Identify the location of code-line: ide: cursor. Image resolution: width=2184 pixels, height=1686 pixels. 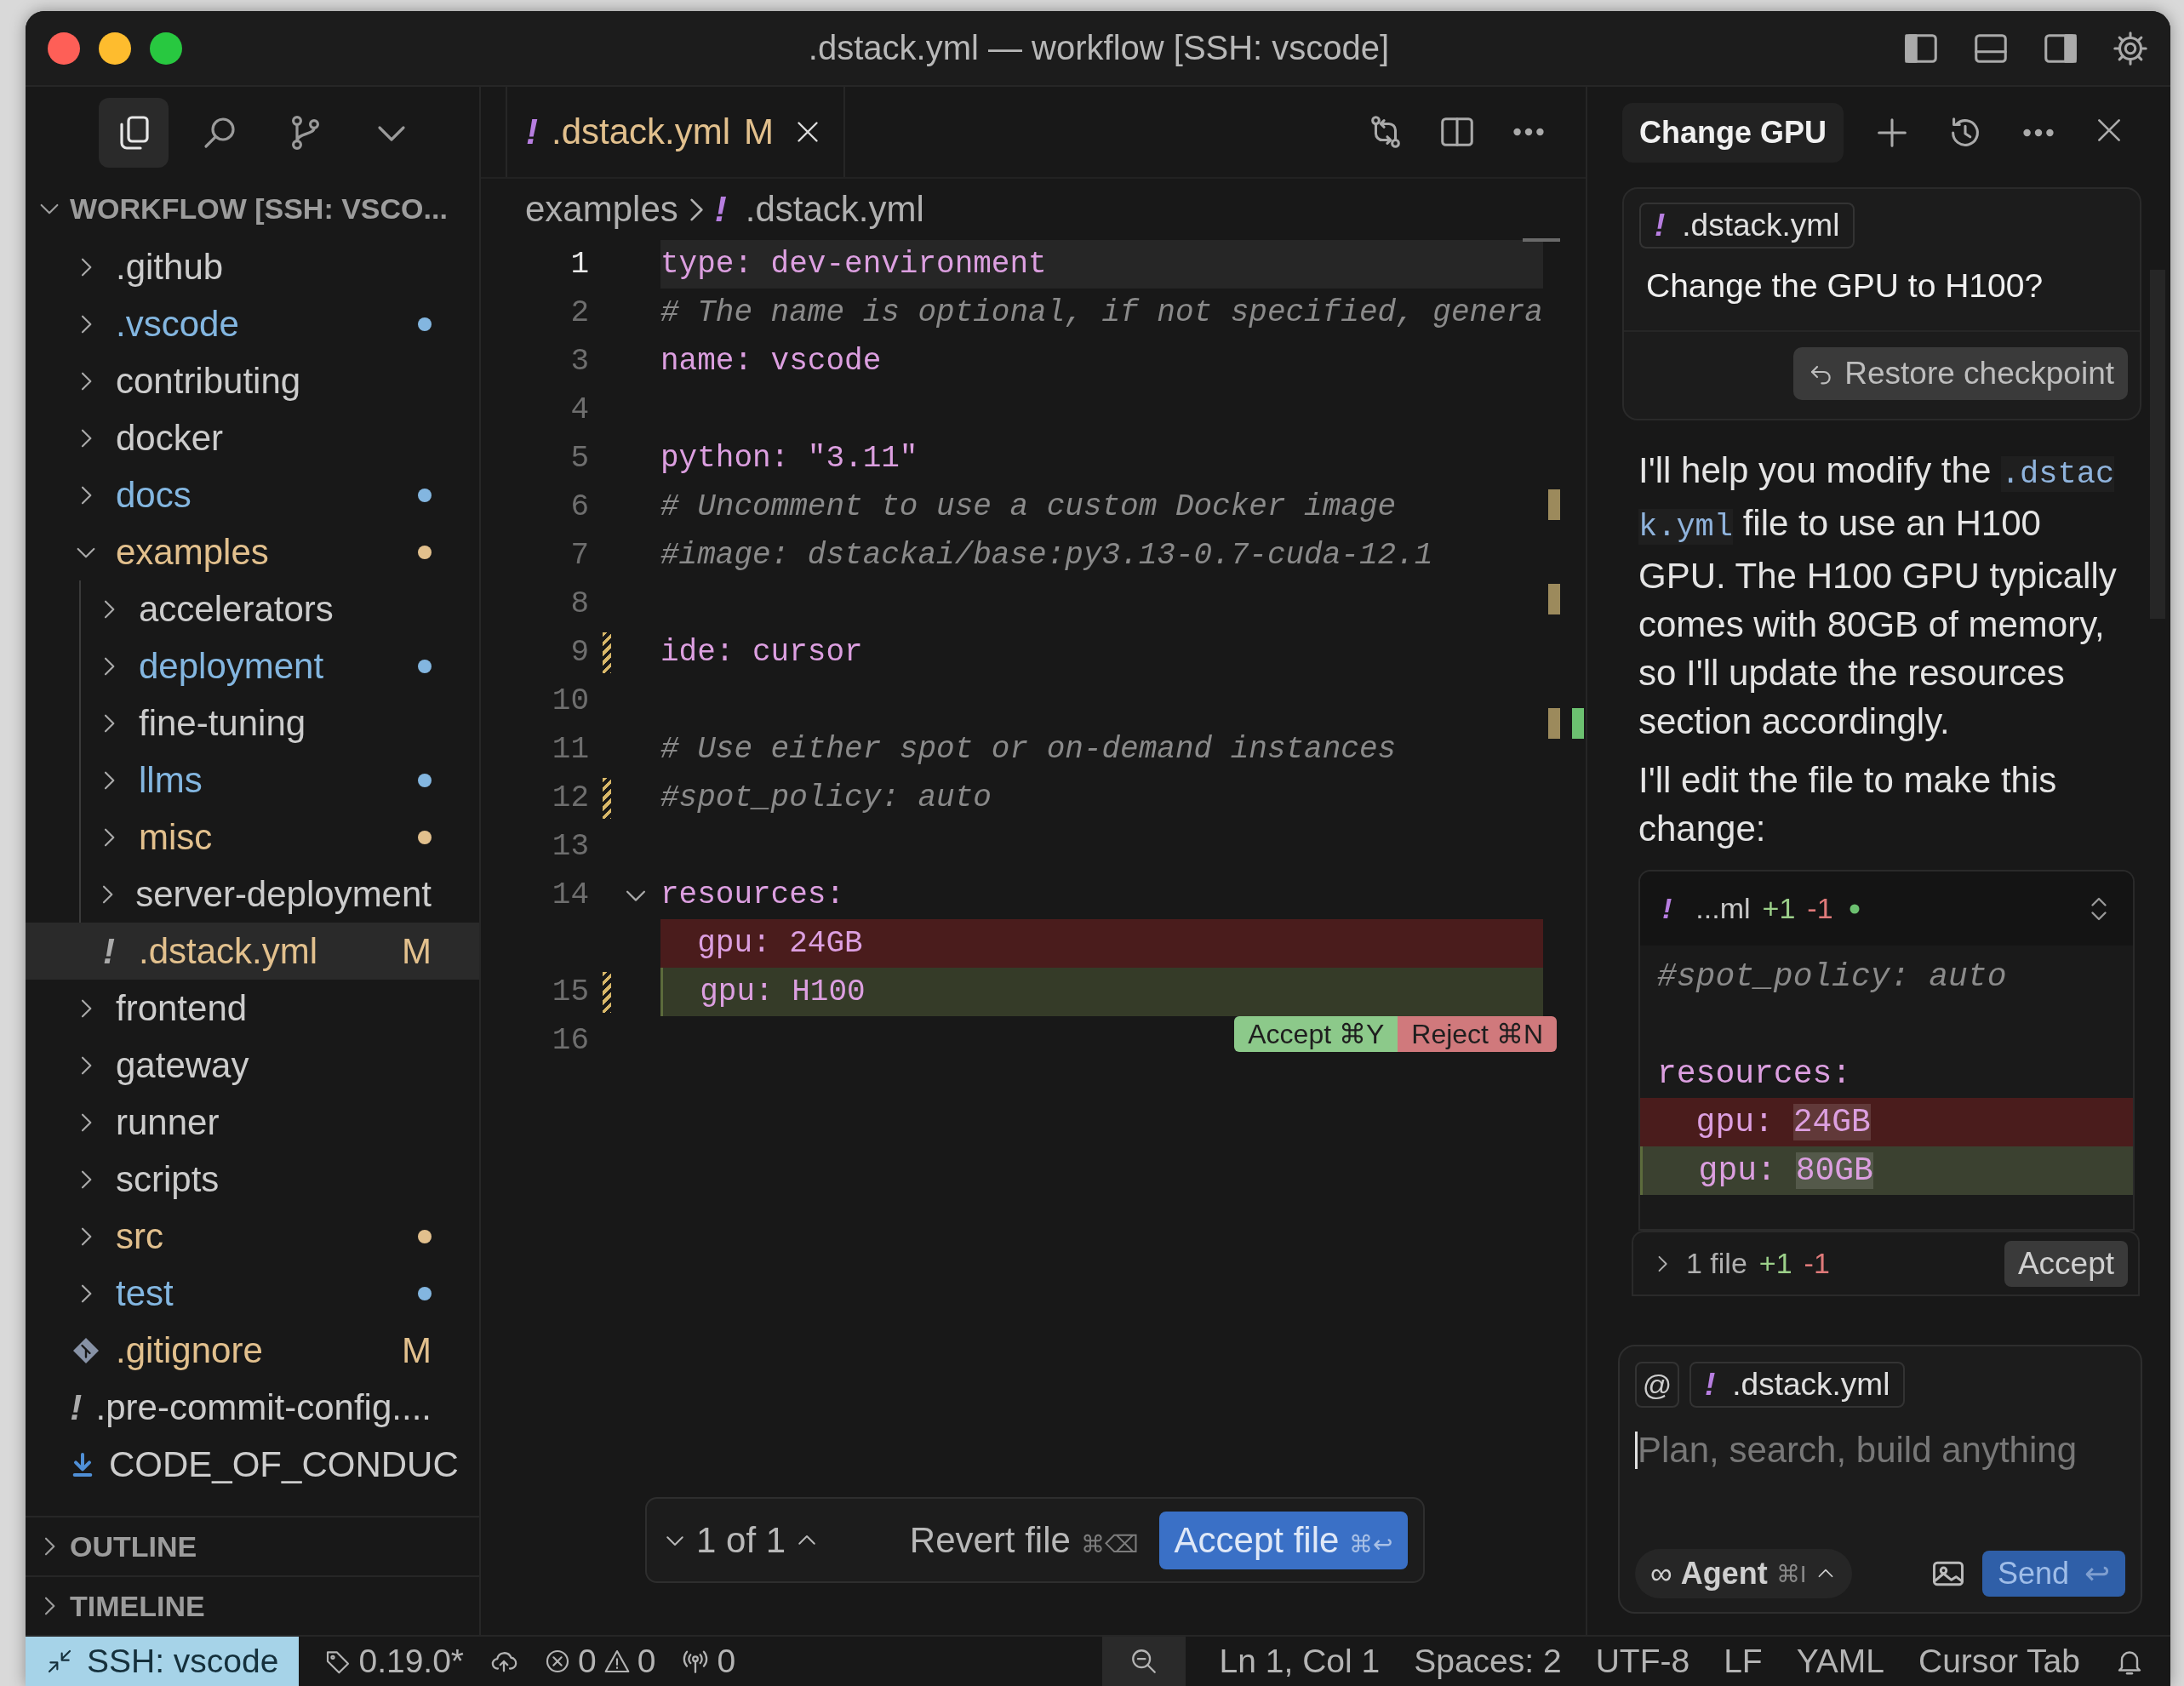
(762, 653).